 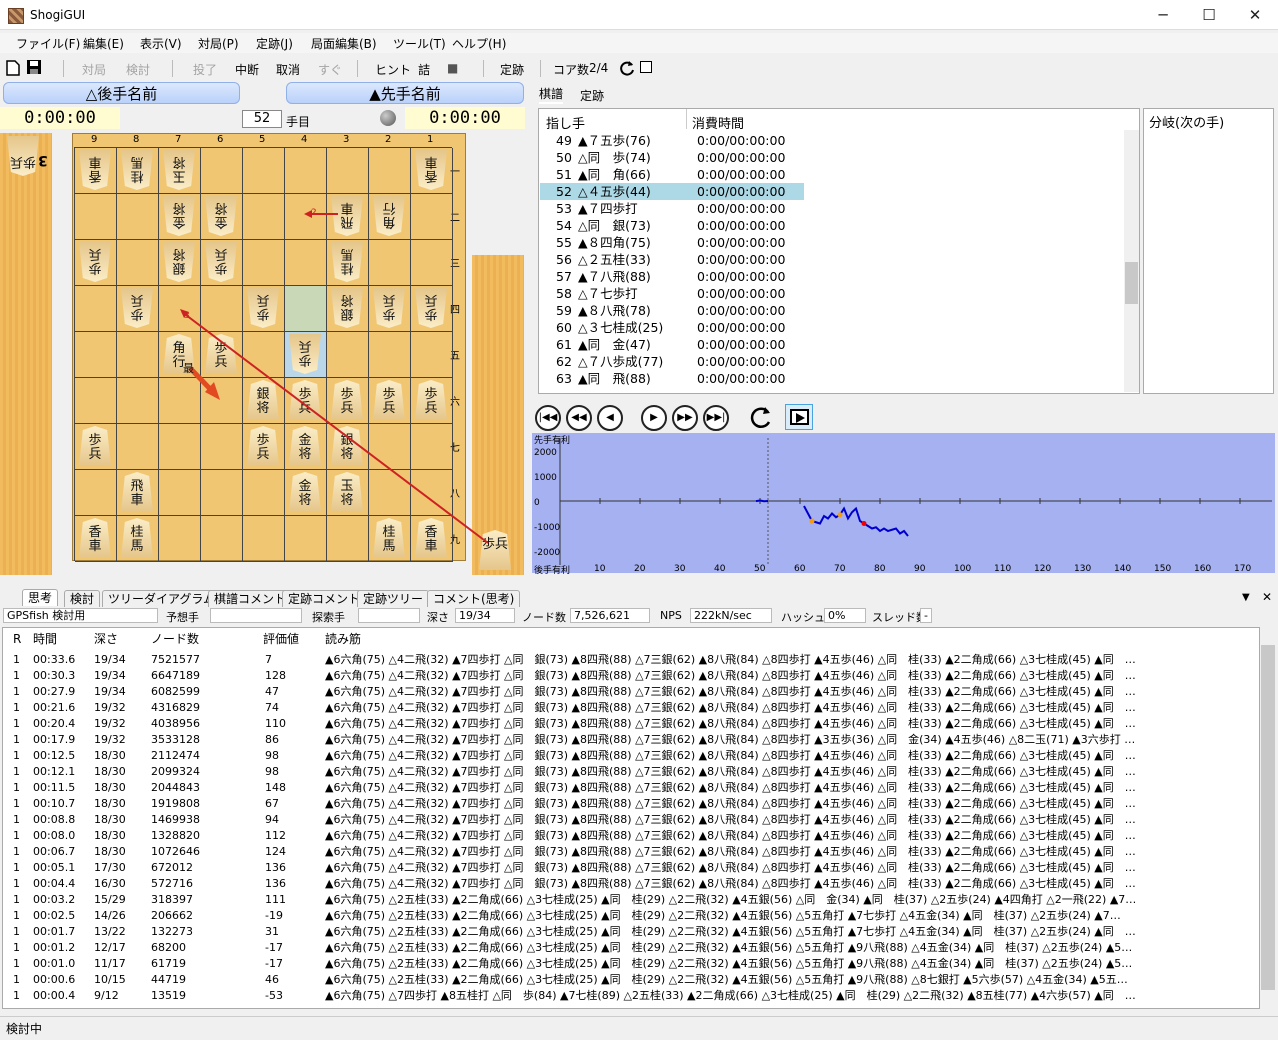 What do you see at coordinates (161, 43) in the screenshot?
I see `menu-view: 表示(V)` at bounding box center [161, 43].